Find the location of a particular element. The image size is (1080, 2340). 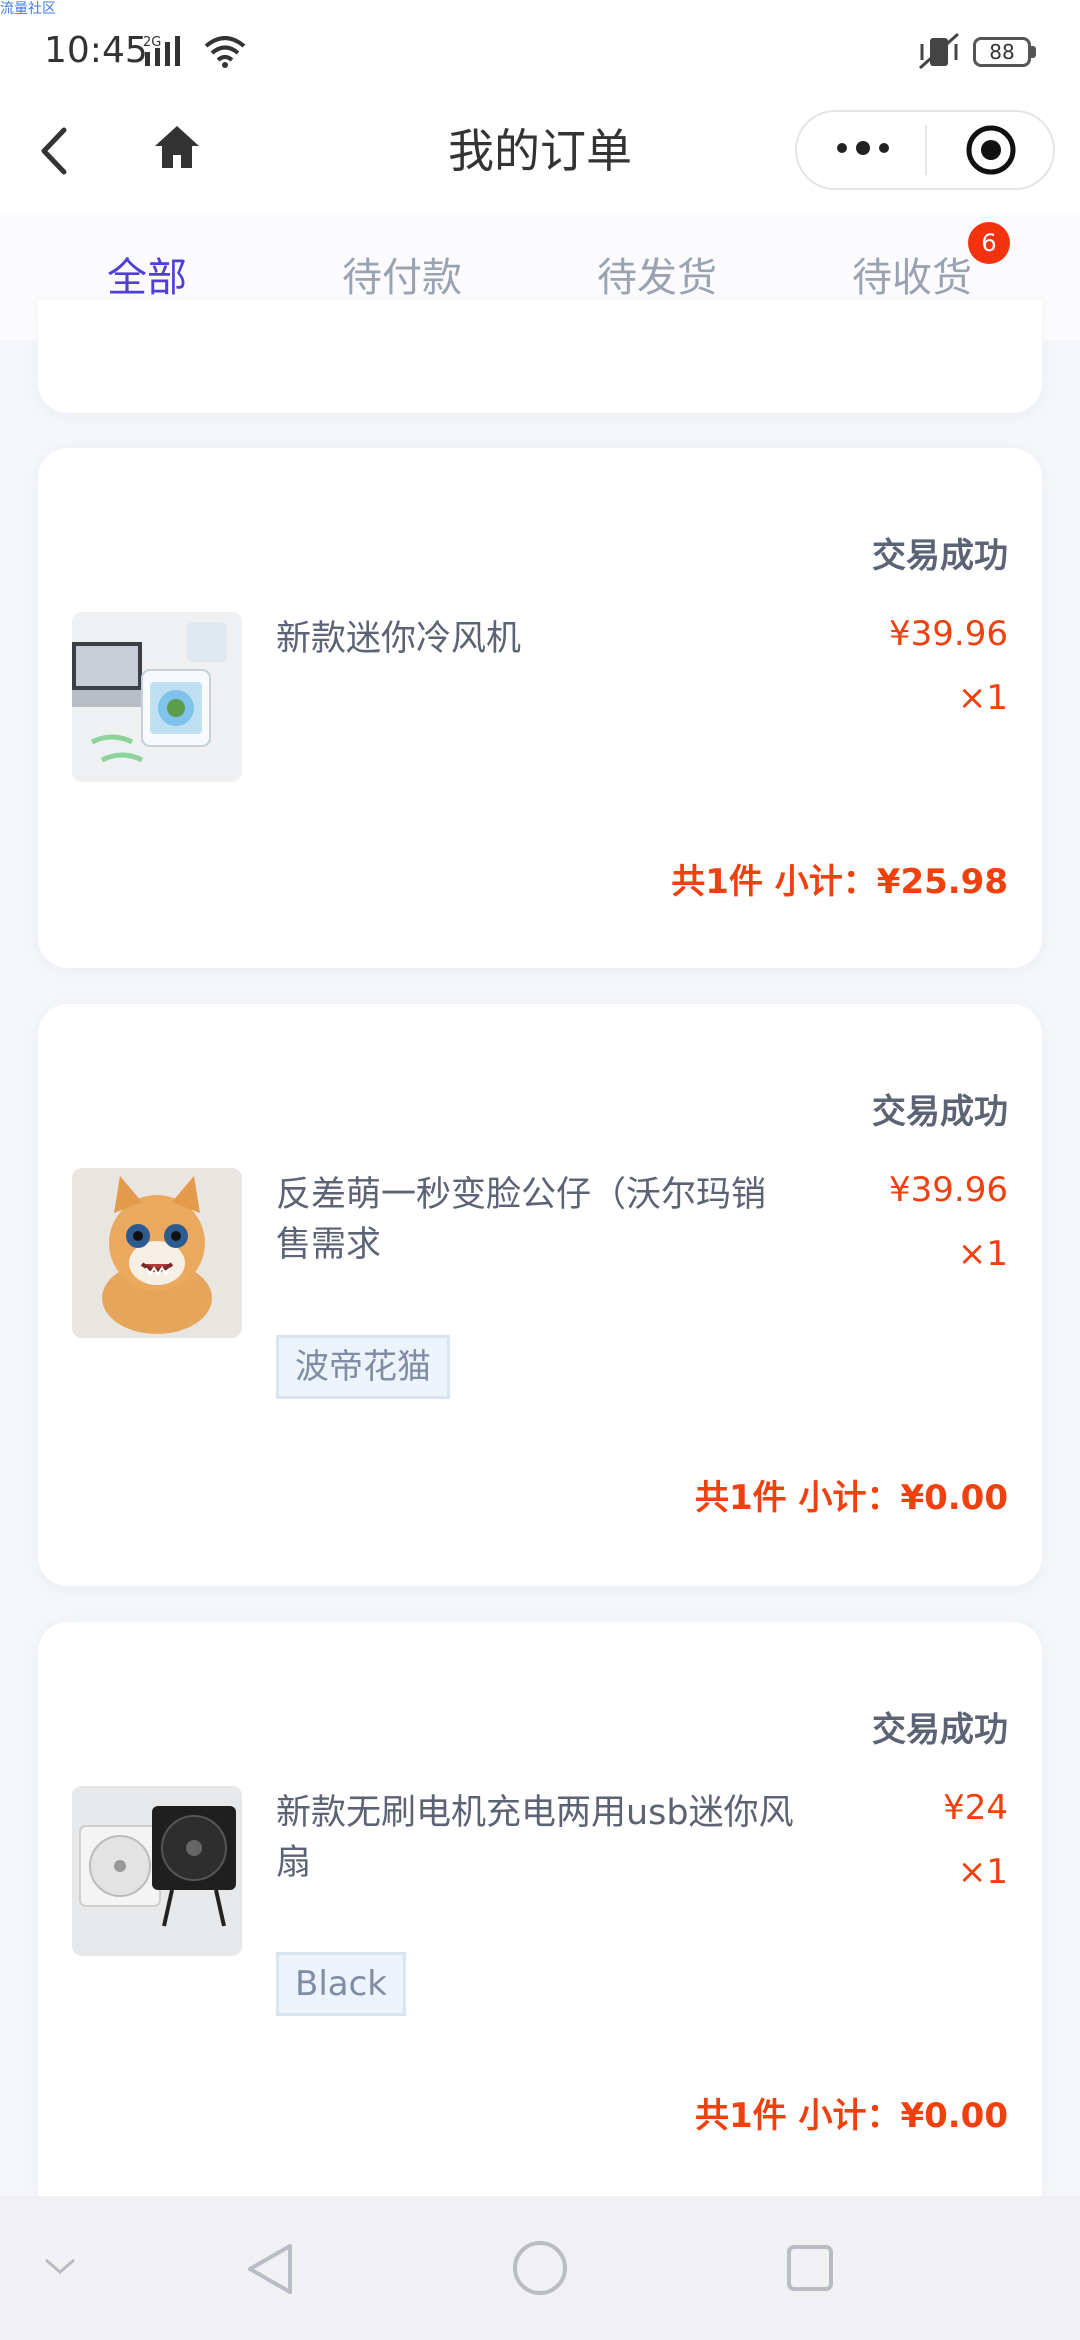

capsule-divider is located at coordinates (926, 150).